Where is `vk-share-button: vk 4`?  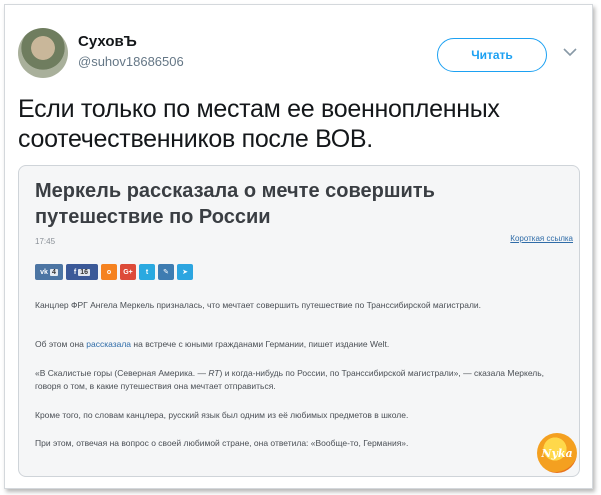
vk-share-button: vk 4 is located at coordinates (49, 272).